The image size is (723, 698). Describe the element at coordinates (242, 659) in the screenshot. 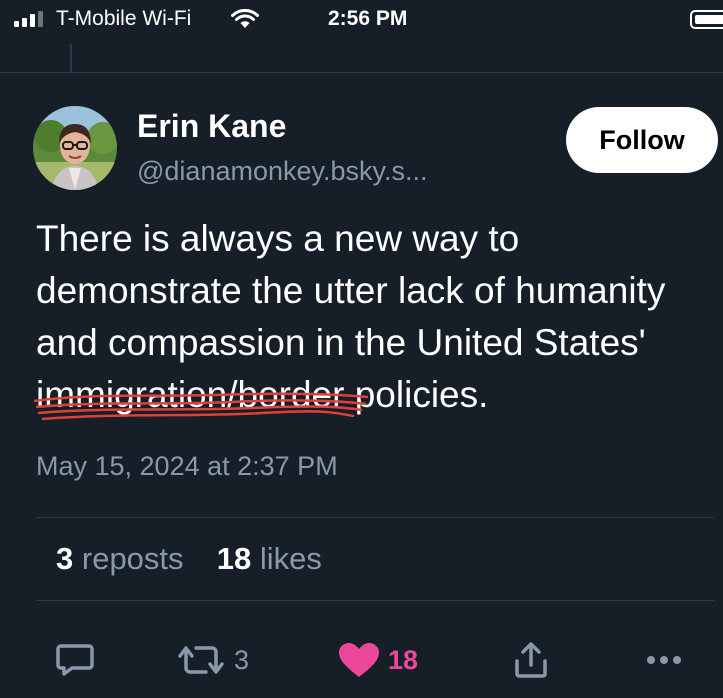

I see `repost-count: 3` at that location.